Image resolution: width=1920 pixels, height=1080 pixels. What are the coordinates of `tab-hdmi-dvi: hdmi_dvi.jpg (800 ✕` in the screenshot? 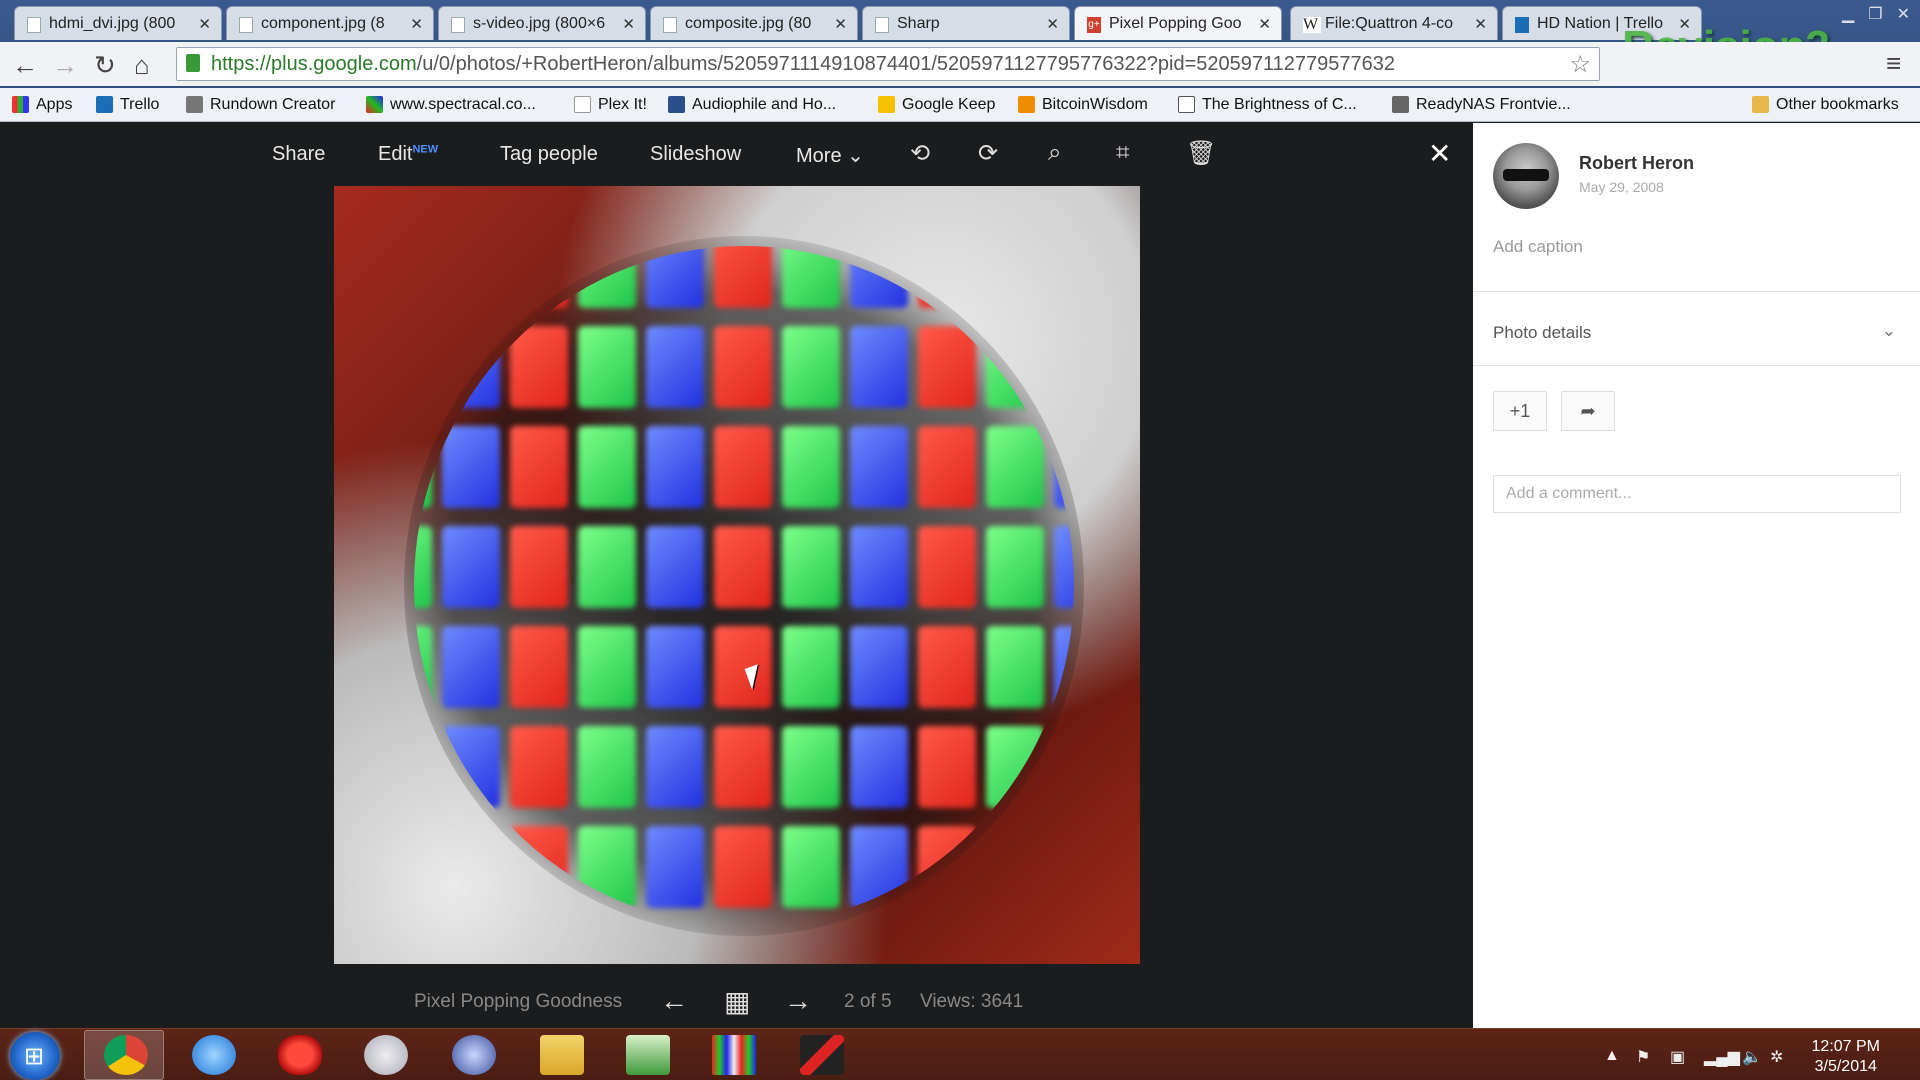 It's located at (118, 23).